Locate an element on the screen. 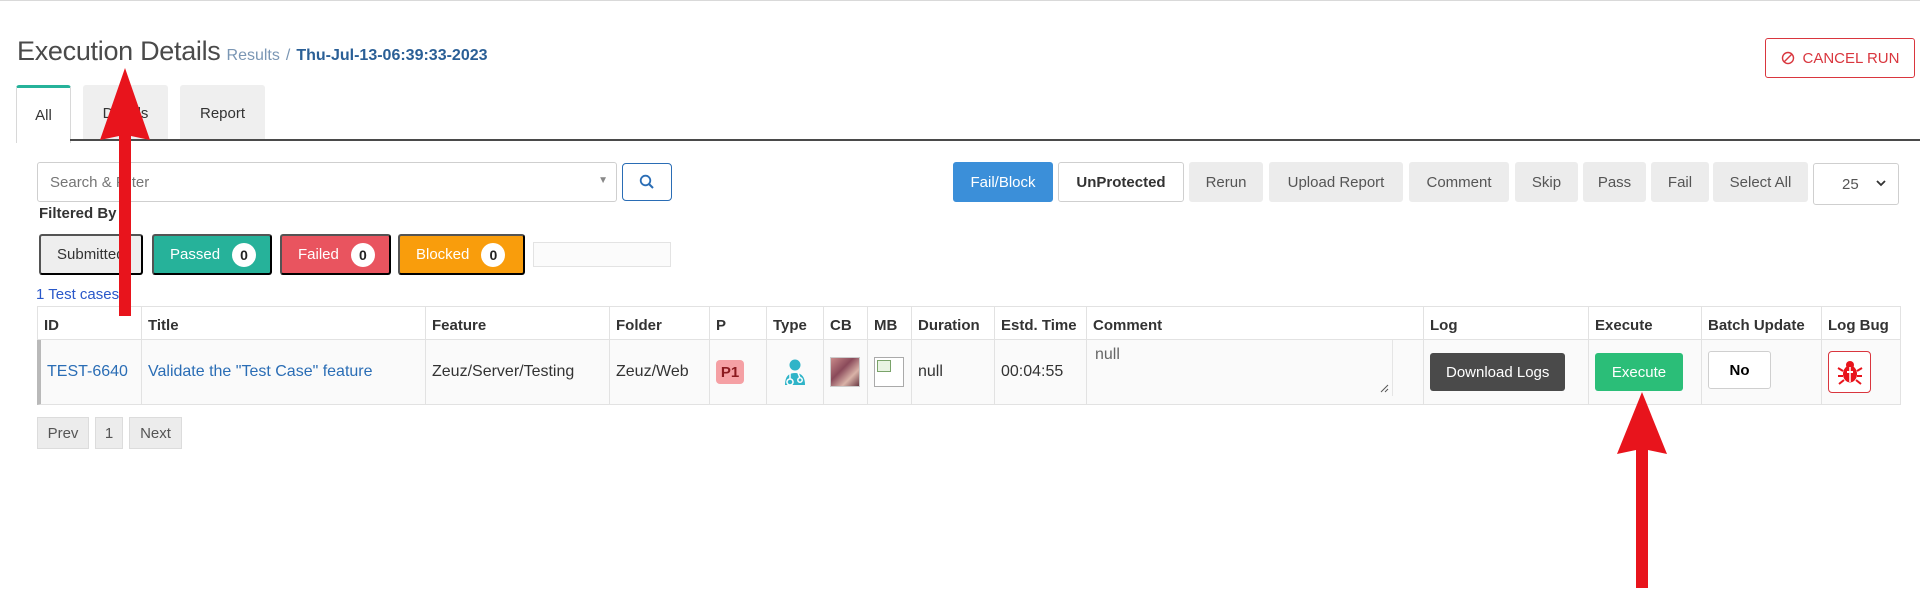 The height and width of the screenshot is (610, 1920). breadcrumb-current: Thu-Jul-13-06:39:33-2023 is located at coordinates (392, 55).